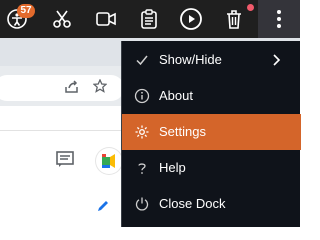  What do you see at coordinates (211, 96) in the screenshot?
I see `menu-item-about: About` at bounding box center [211, 96].